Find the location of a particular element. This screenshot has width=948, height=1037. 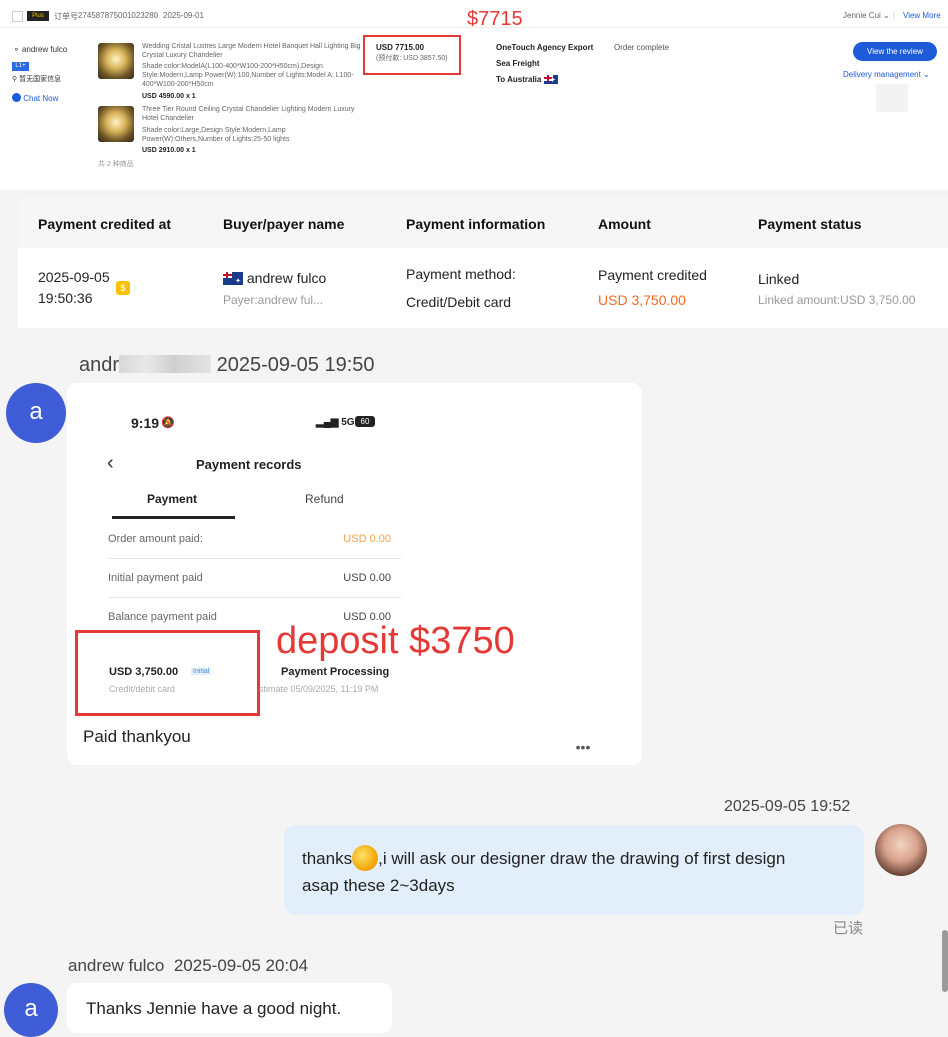

order-date: 2025-09-01 is located at coordinates (183, 15).